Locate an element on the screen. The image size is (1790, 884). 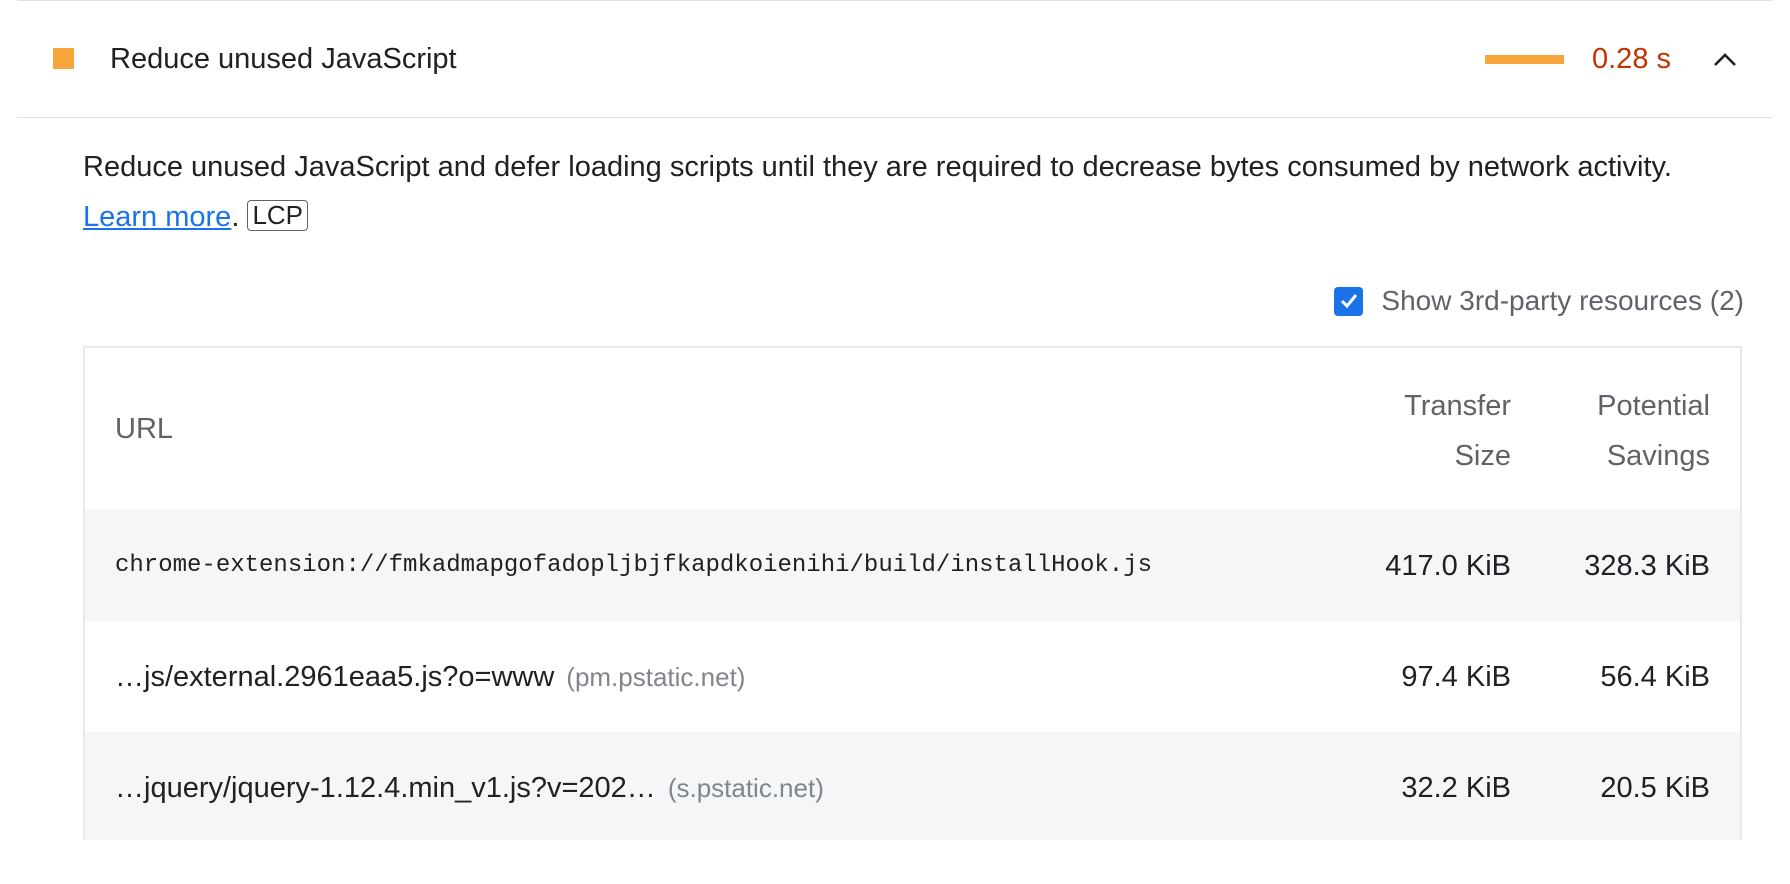
third-party-filter: Show 3rd-party resources (2) is located at coordinates (1539, 301).